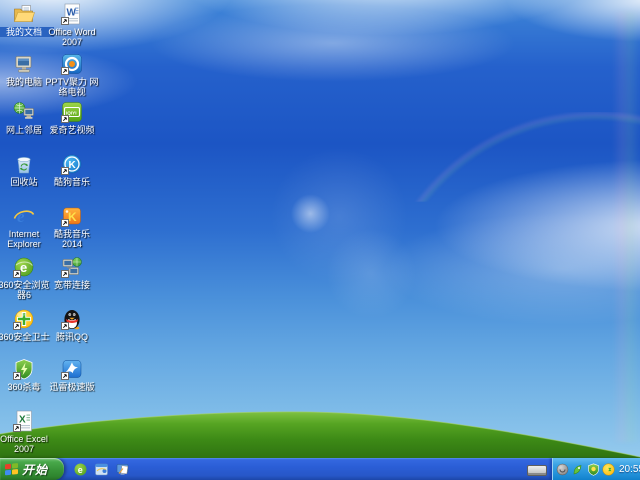 This screenshot has width=640, height=480. I want to click on language-bar-button, so click(537, 470).